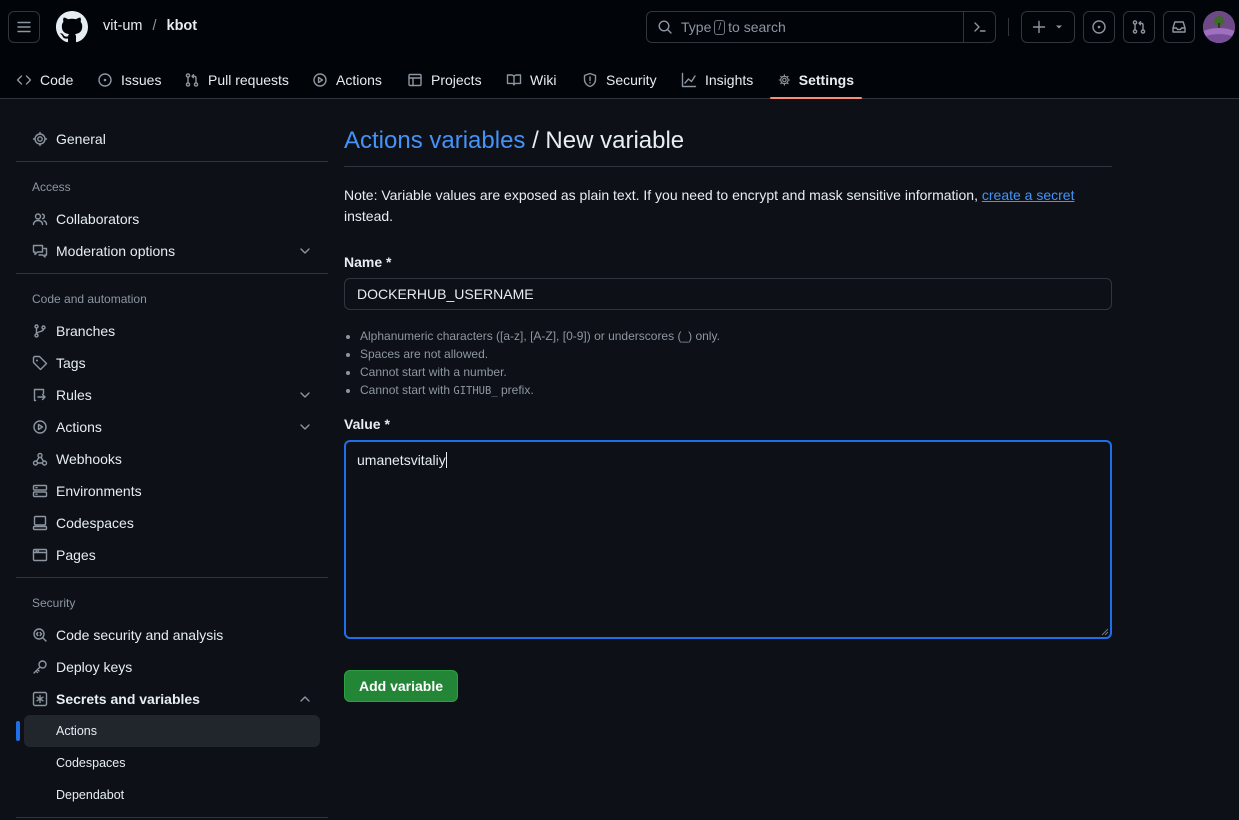  I want to click on sidebar-item-code-security-label: Code security and analysis, so click(140, 635).